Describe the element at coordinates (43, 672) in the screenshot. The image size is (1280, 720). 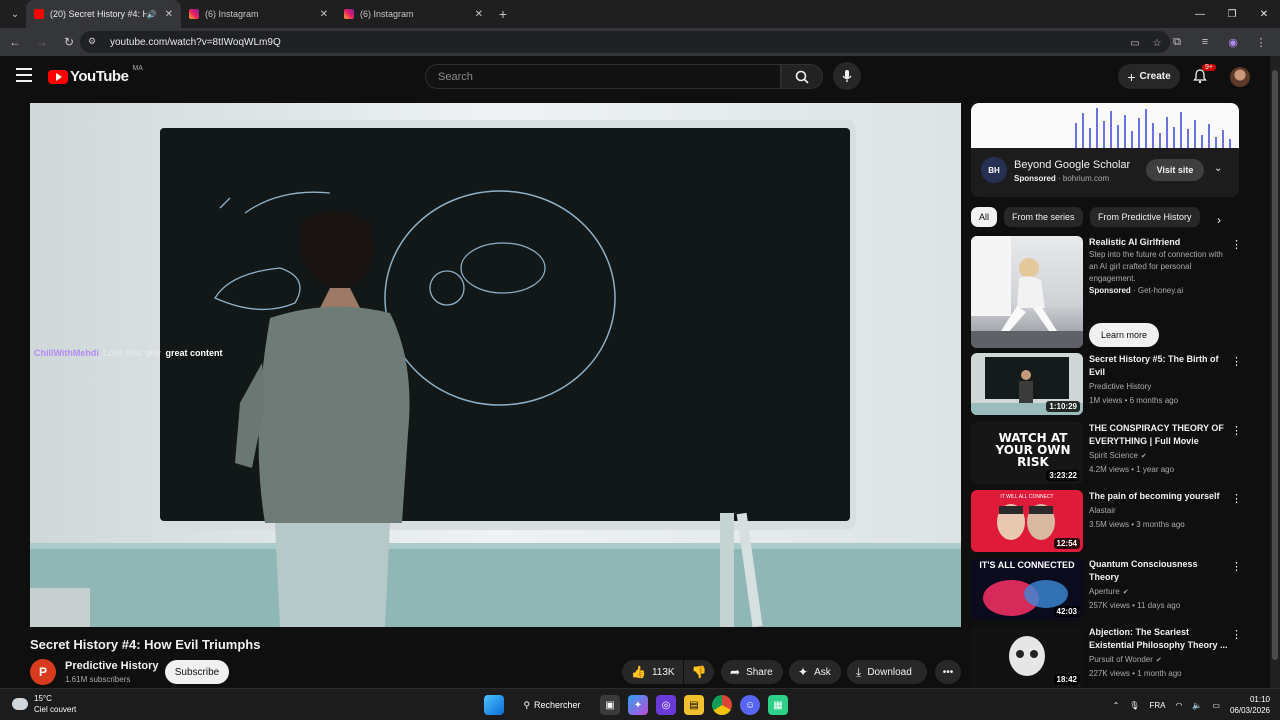
I see `channel-avatar: P` at that location.